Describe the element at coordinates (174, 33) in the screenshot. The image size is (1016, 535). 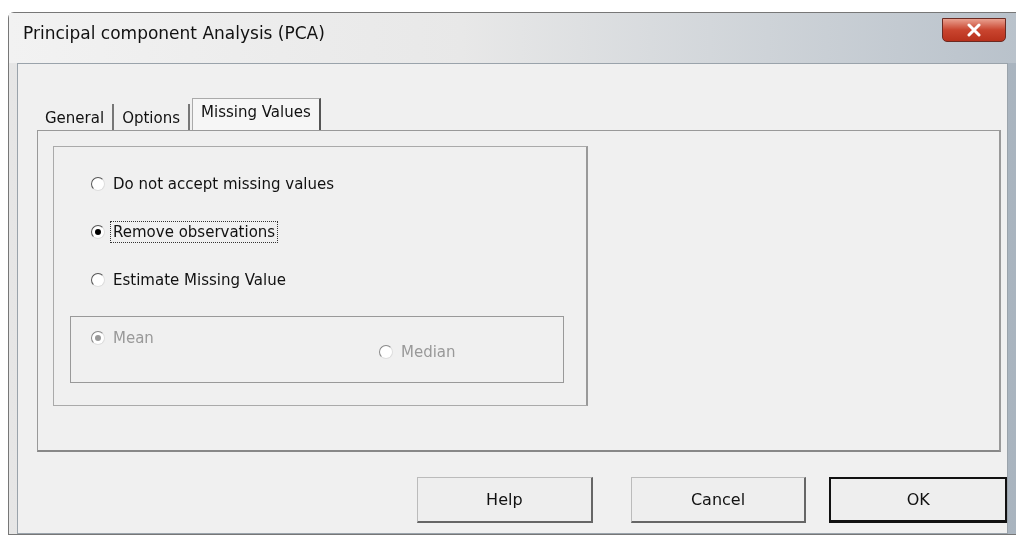
I see `window-title: Principal component Analysis (PCA)` at that location.